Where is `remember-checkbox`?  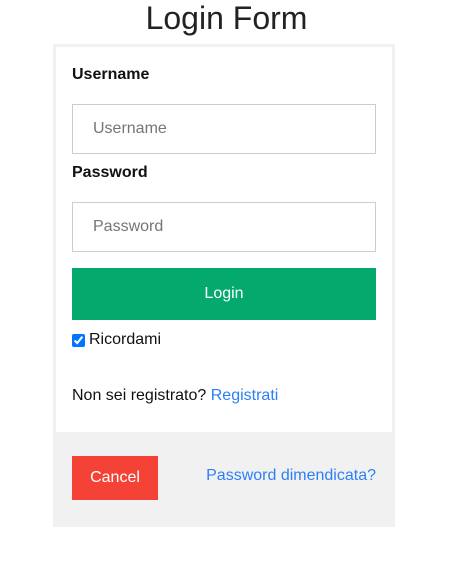
remember-checkbox is located at coordinates (78, 340).